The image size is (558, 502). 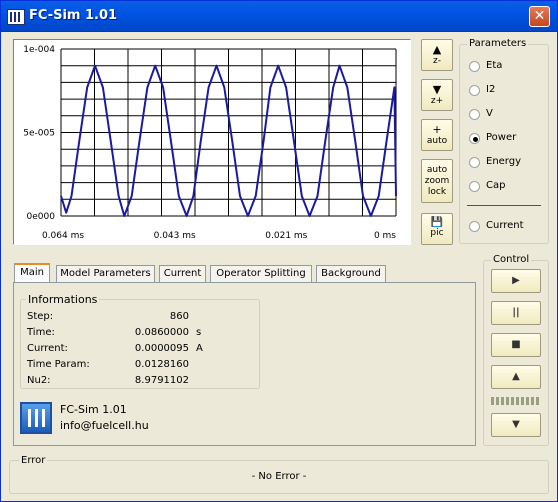 I want to click on radio-power: Power, so click(x=509, y=139).